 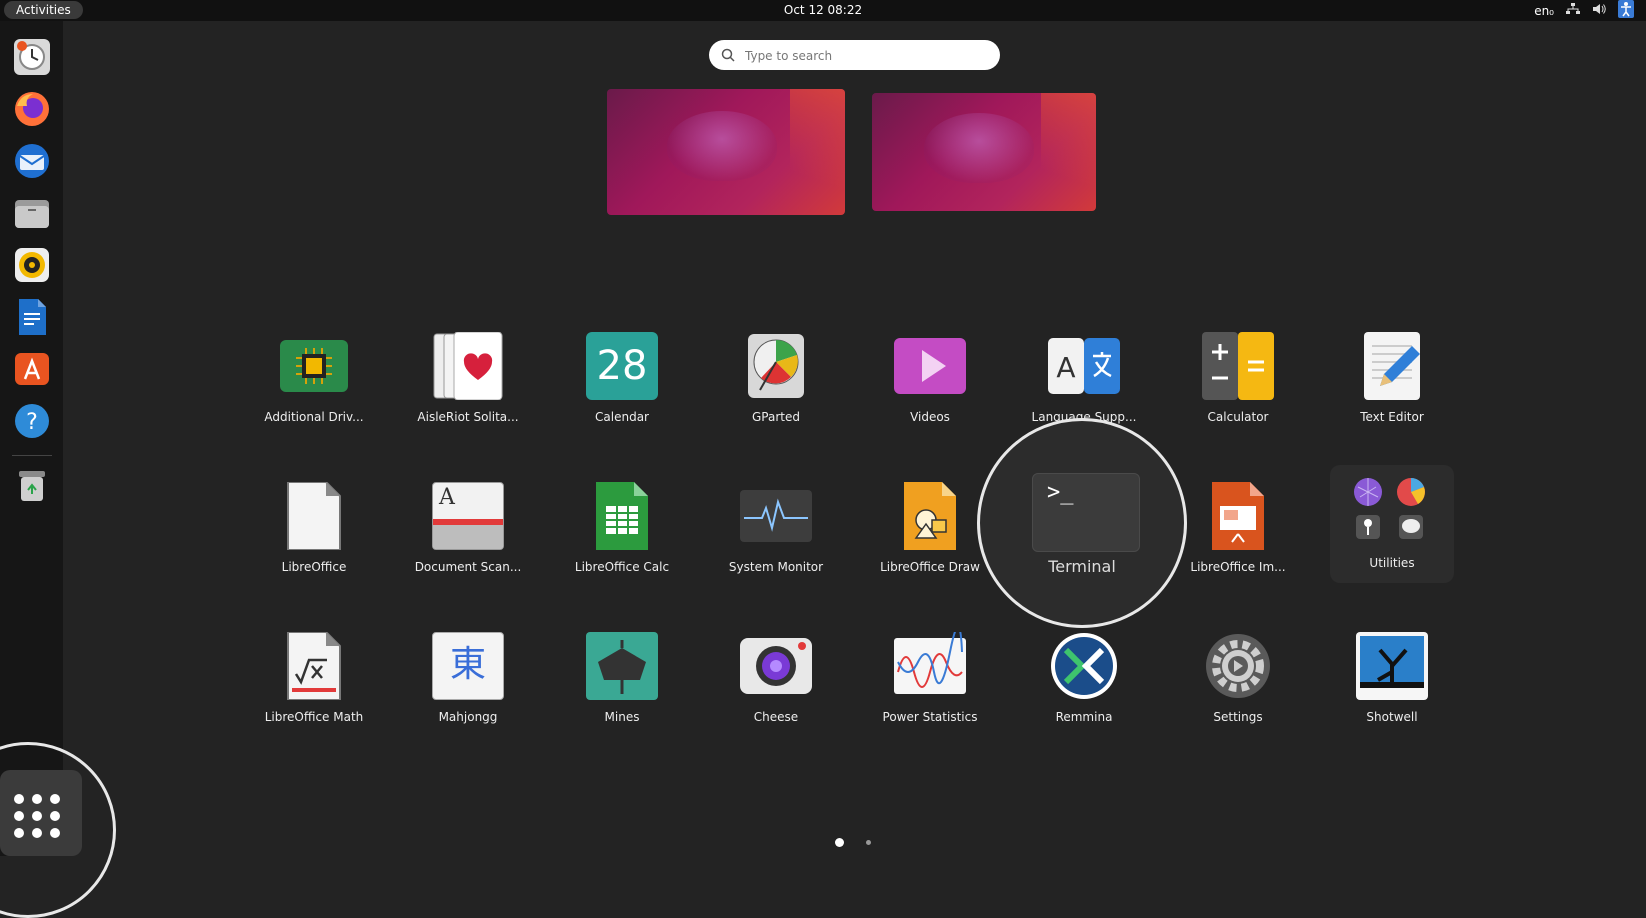 I want to click on app-cheese: Cheese, so click(x=776, y=692).